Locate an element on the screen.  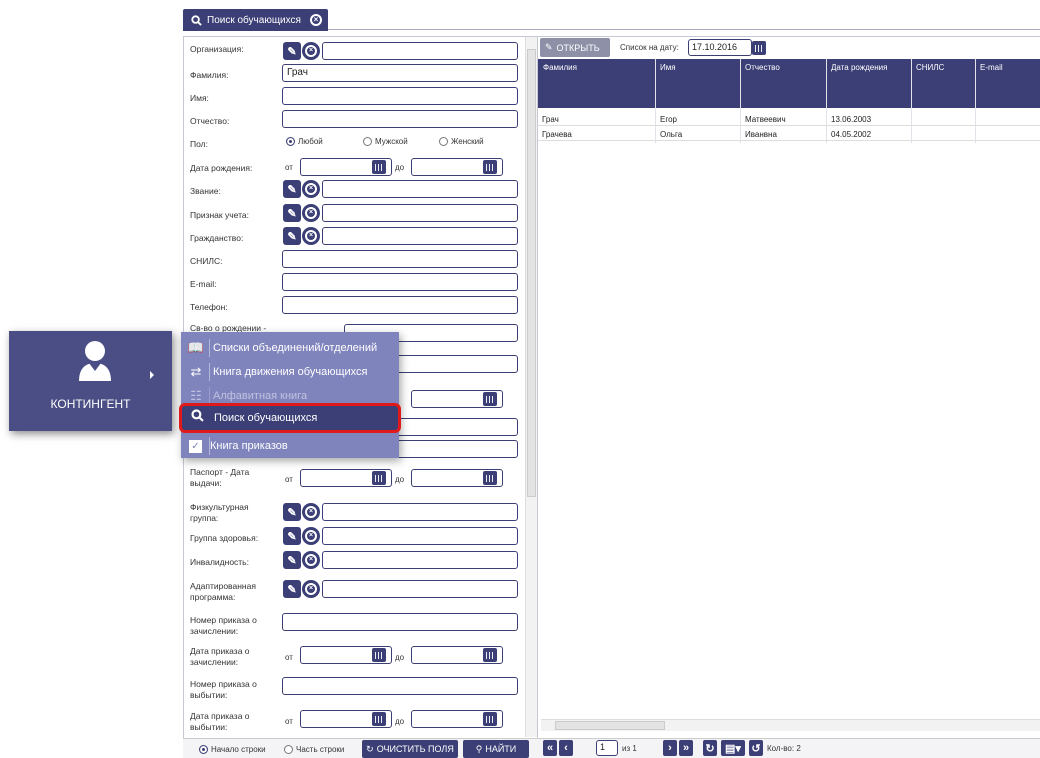
surname-field: Грач is located at coordinates (400, 73).